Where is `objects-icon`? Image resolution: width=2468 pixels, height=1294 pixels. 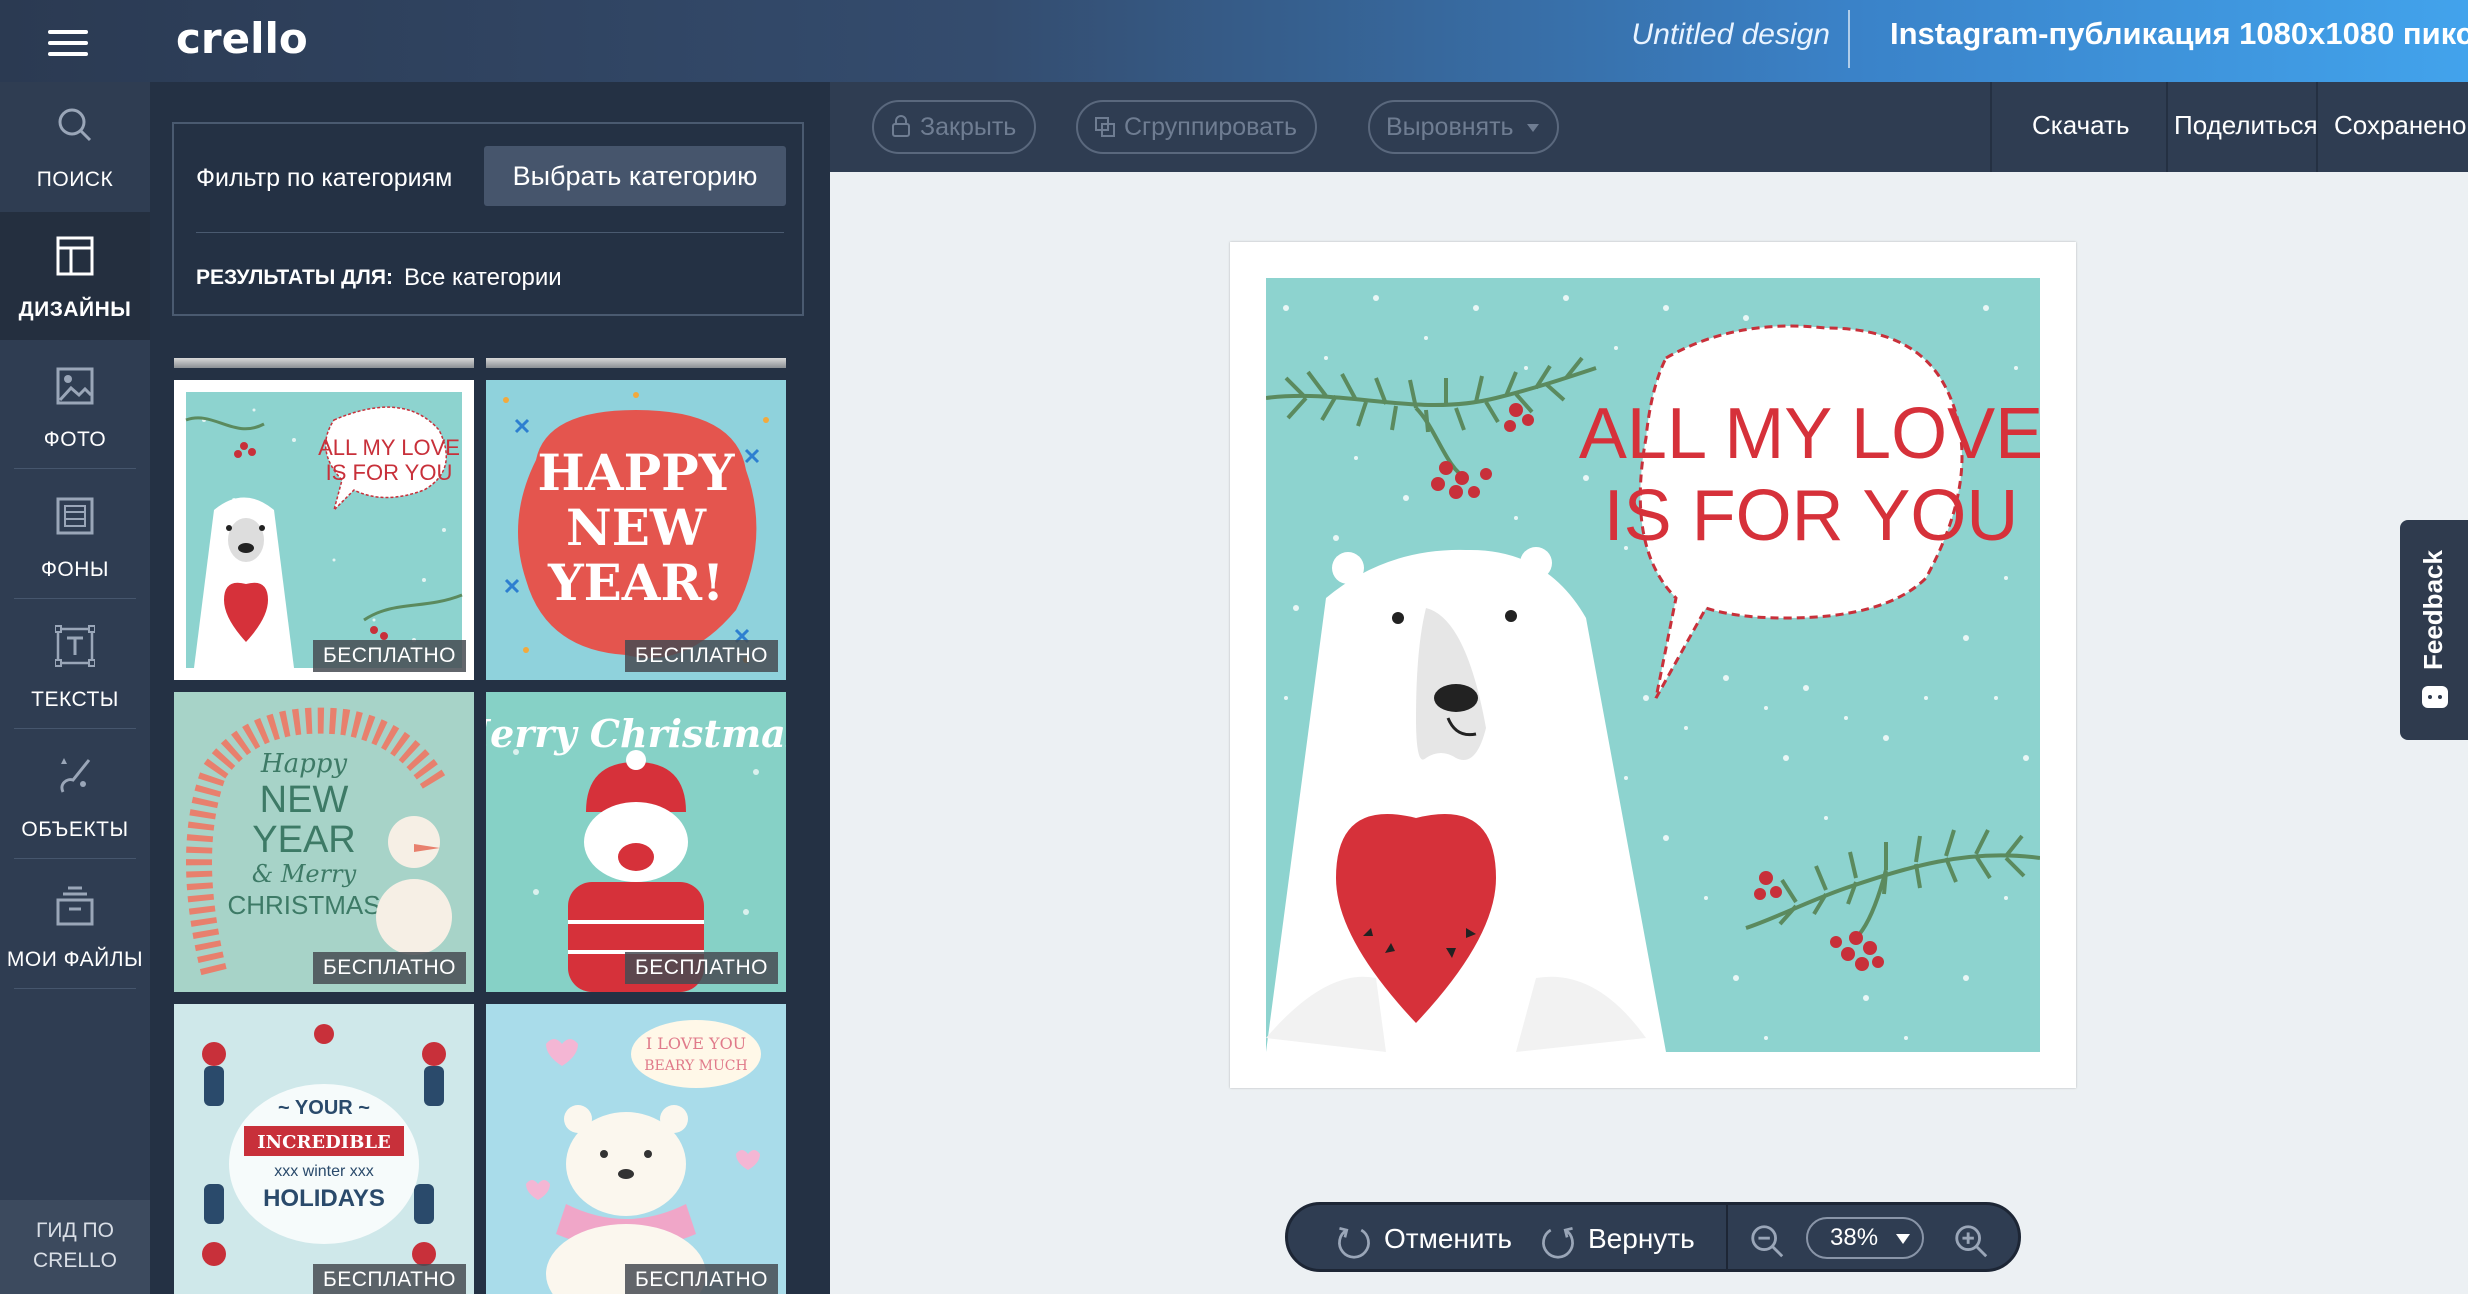
objects-icon is located at coordinates (75, 775).